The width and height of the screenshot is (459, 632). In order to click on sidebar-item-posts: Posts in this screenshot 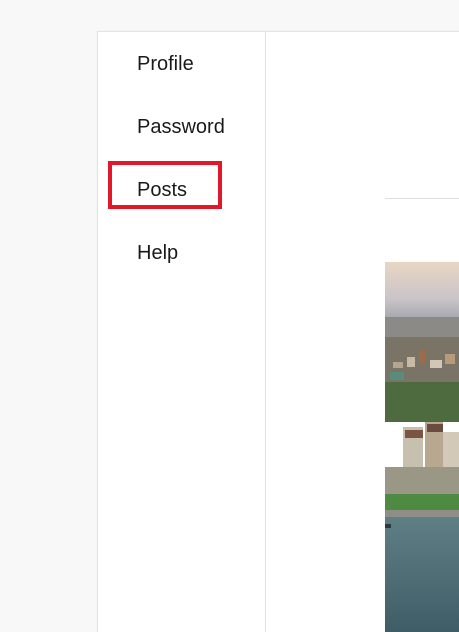, I will do `click(162, 190)`.